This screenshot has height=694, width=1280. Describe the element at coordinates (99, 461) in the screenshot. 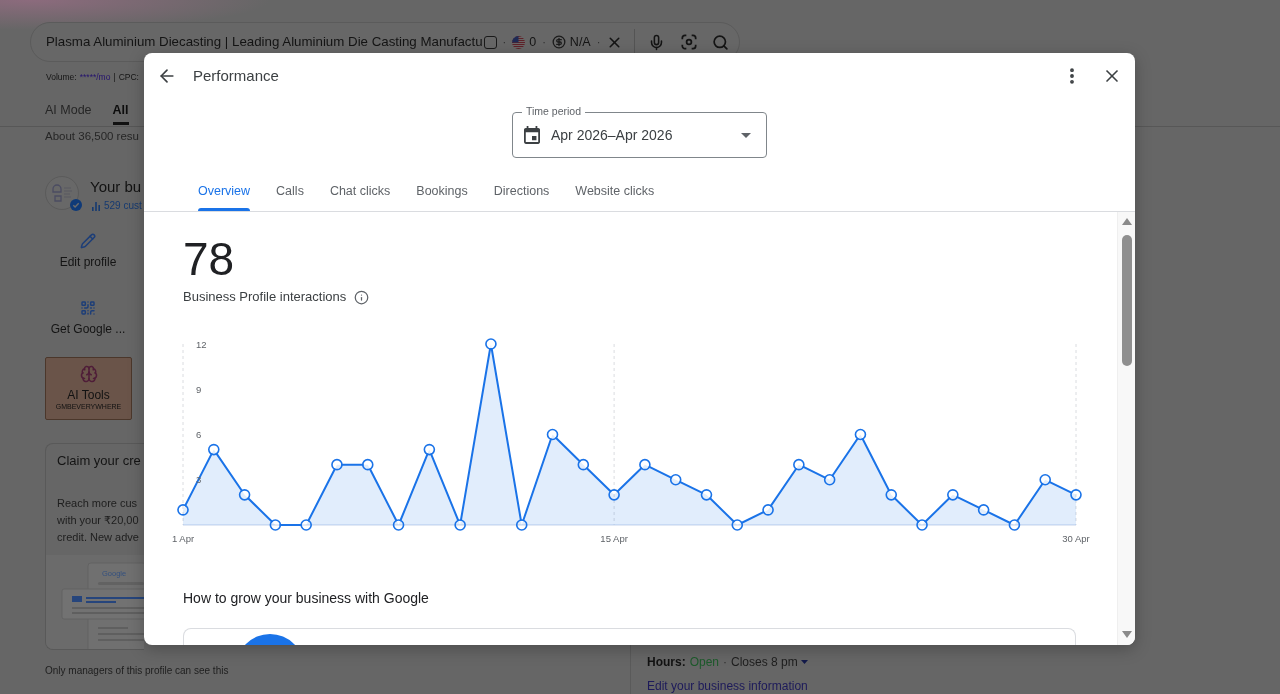

I see `promo-title: Claim your cre` at that location.